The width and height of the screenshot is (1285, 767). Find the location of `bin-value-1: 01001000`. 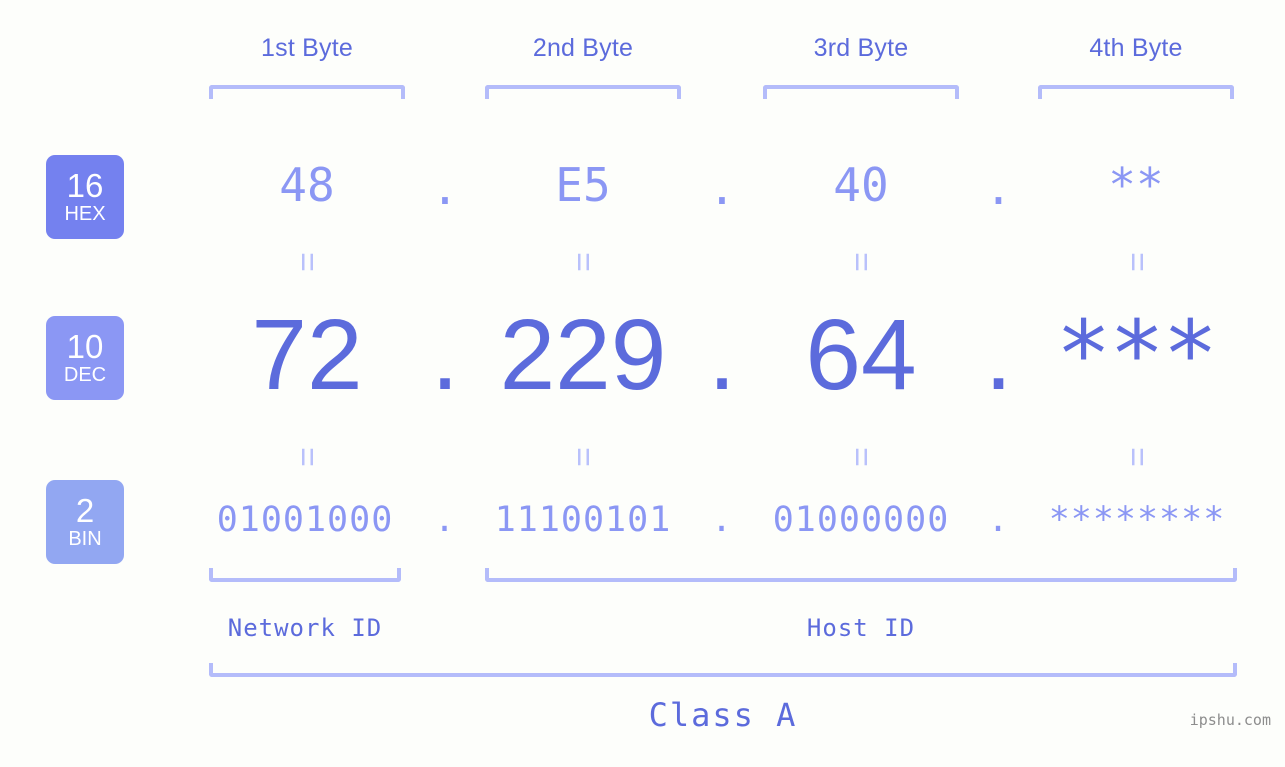

bin-value-1: 01001000 is located at coordinates (305, 520).